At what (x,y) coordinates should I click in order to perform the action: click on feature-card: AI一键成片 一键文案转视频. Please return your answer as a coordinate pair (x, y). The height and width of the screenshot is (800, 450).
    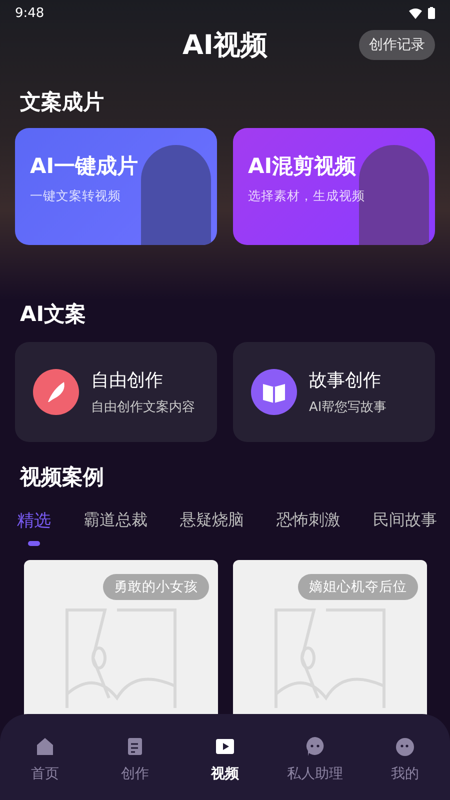
    Looking at the image, I should click on (116, 186).